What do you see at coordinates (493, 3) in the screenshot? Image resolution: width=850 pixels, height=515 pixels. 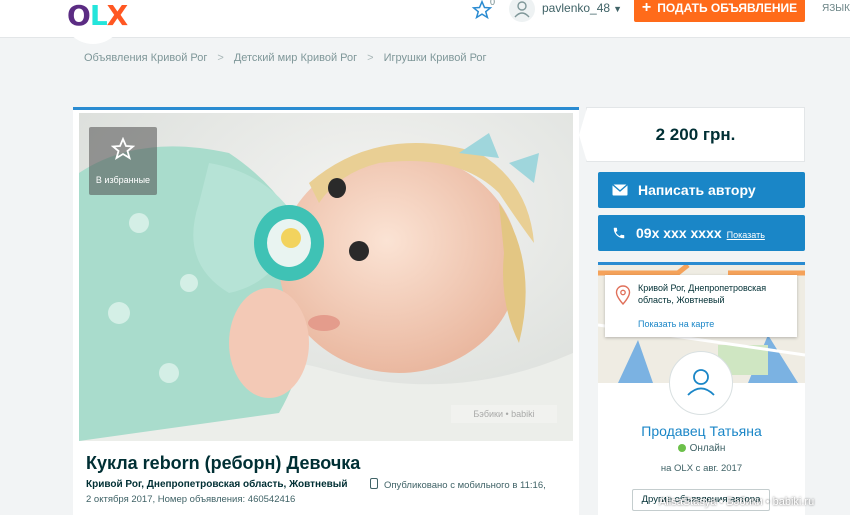 I see `favorites-count: 0` at bounding box center [493, 3].